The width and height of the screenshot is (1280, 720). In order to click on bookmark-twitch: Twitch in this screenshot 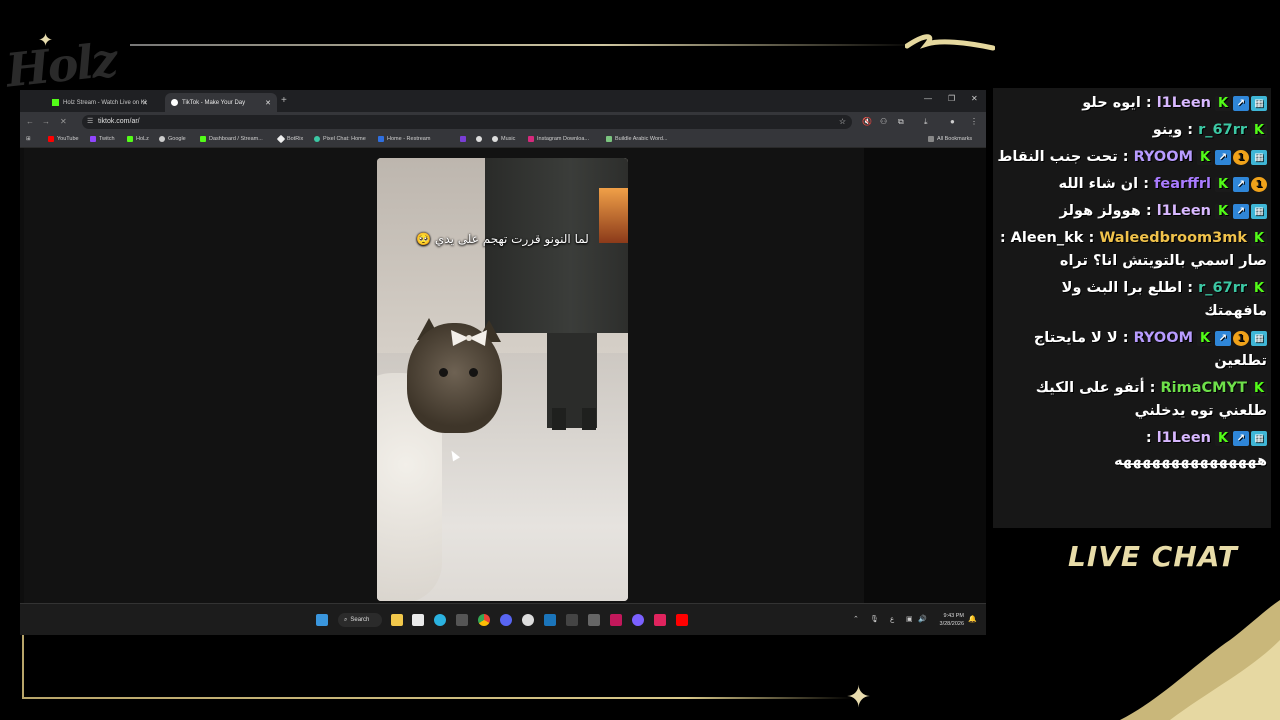, I will do `click(102, 139)`.